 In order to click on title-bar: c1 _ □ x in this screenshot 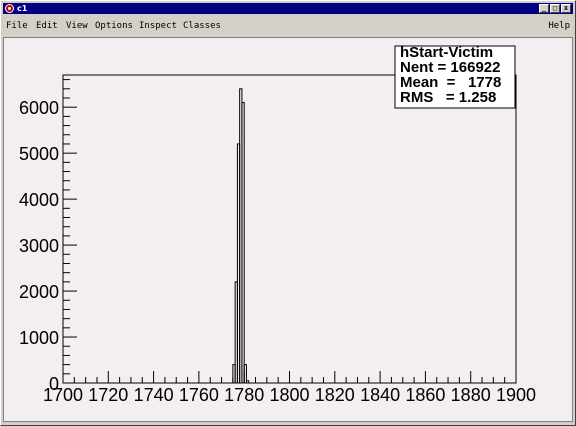, I will do `click(288, 8)`.